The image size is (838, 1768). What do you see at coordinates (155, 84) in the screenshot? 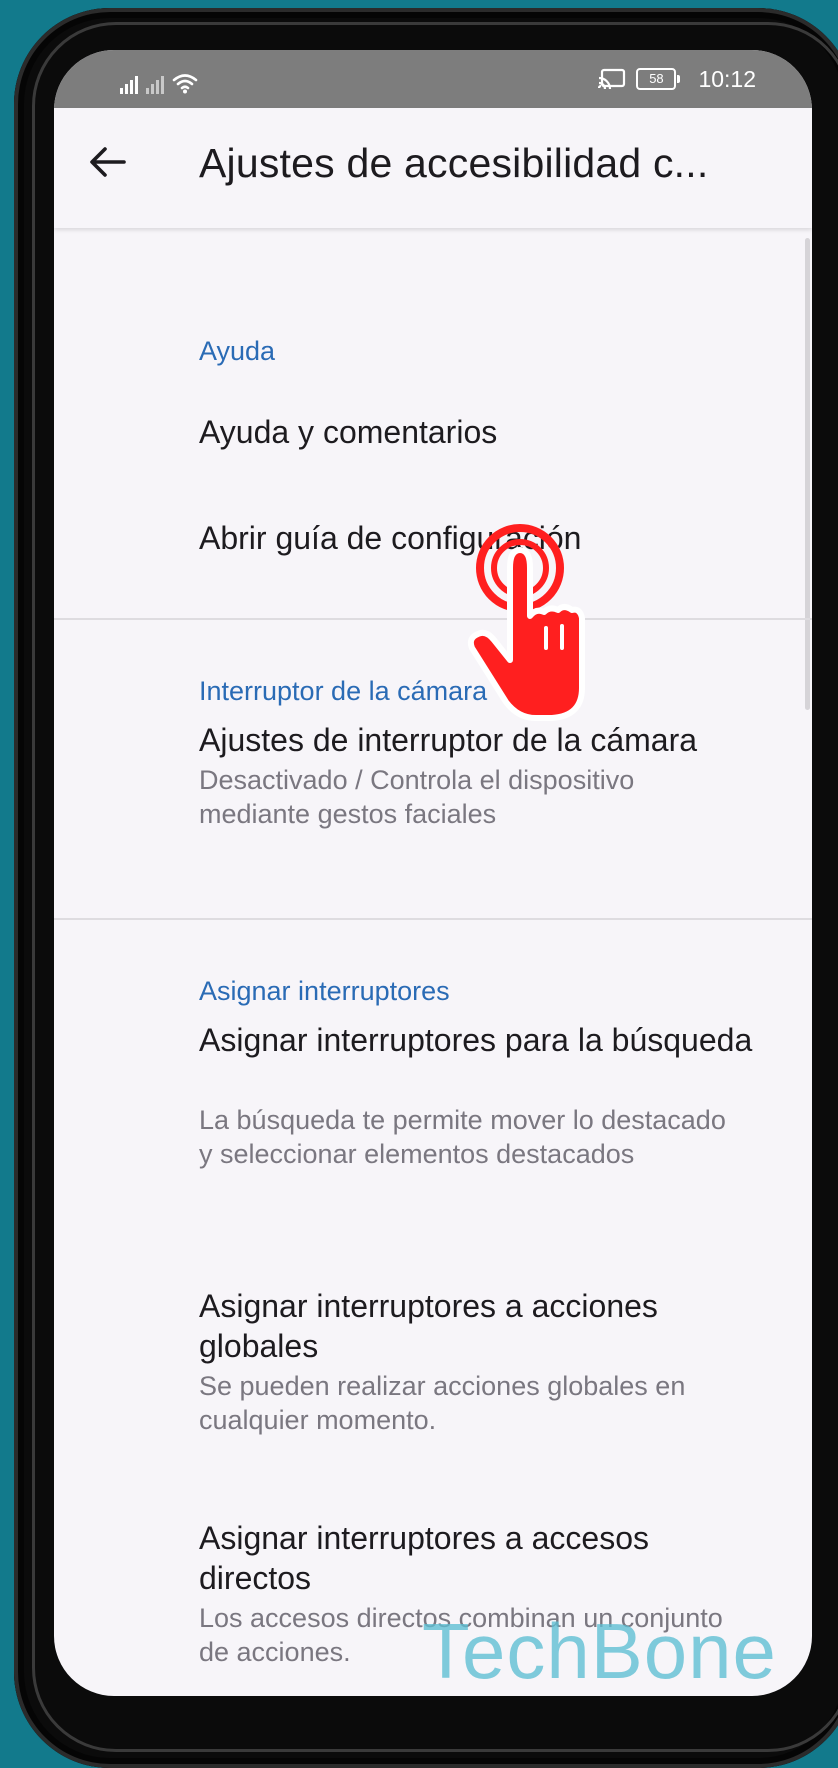
I see `signal-no-sim-icon` at bounding box center [155, 84].